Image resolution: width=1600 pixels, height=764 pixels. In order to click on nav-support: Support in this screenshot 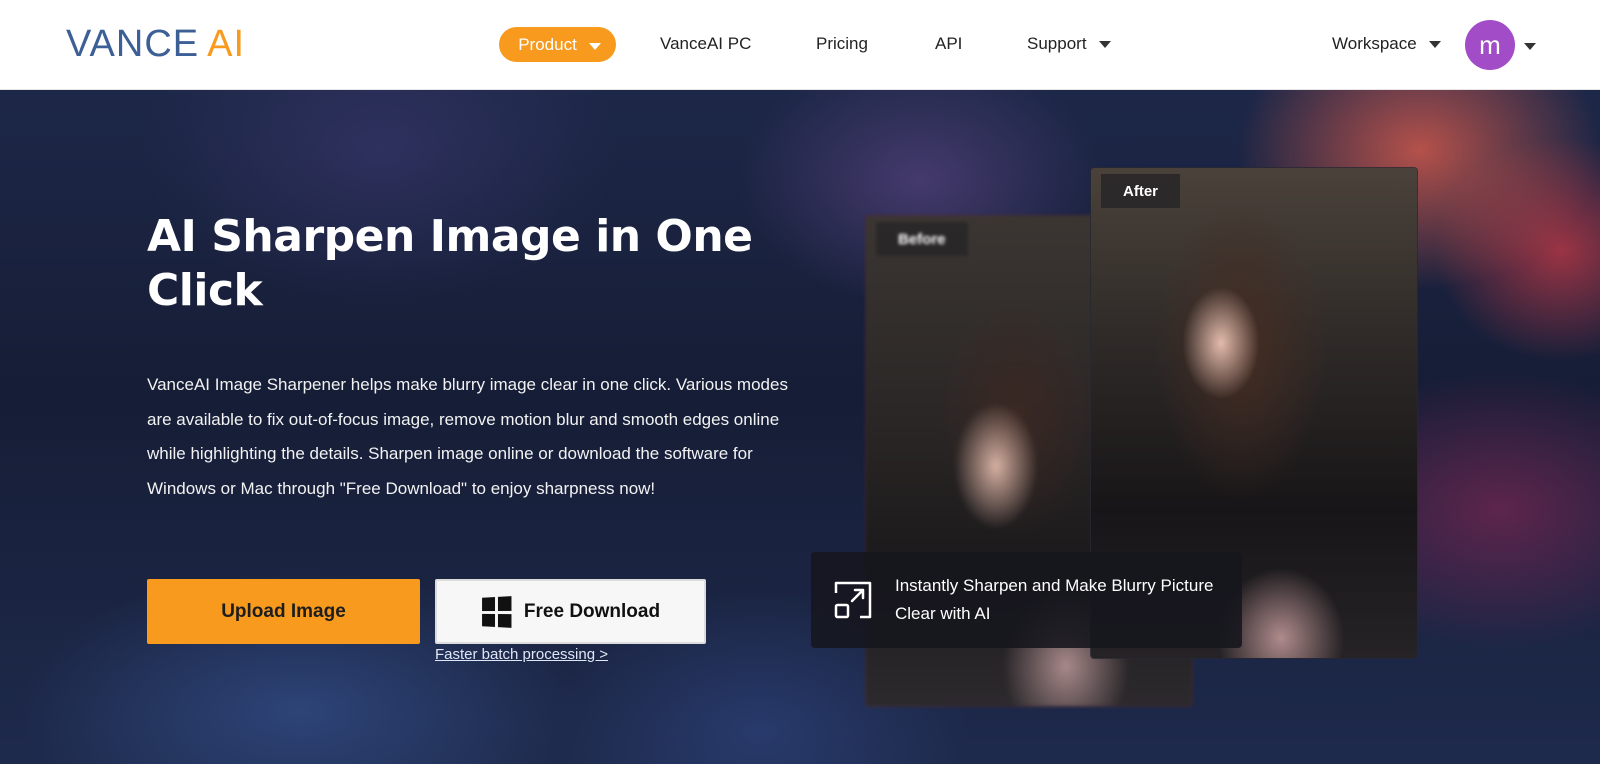, I will do `click(1069, 44)`.